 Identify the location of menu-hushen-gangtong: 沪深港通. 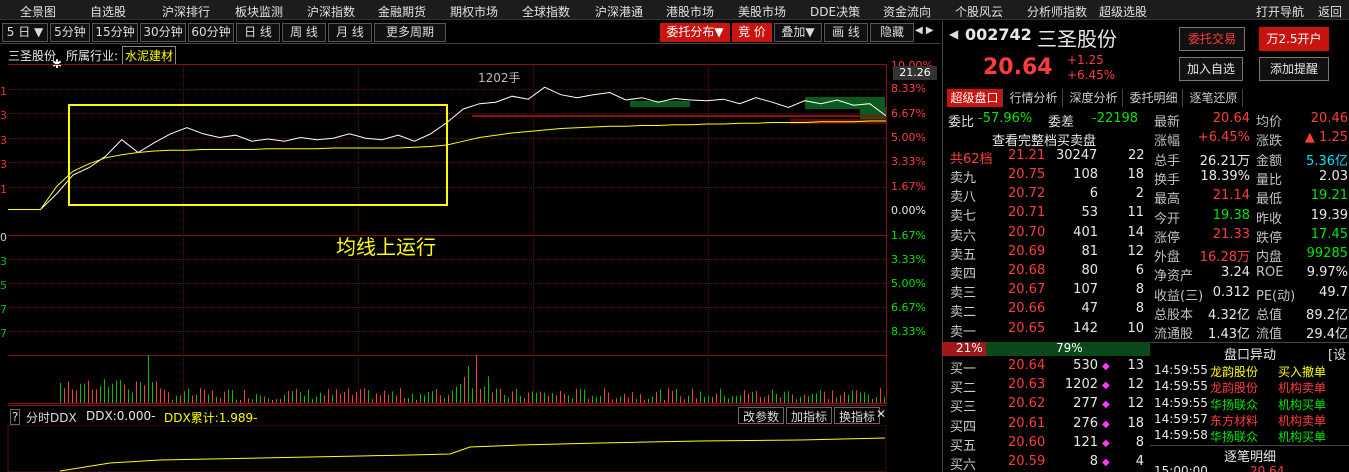
(619, 11).